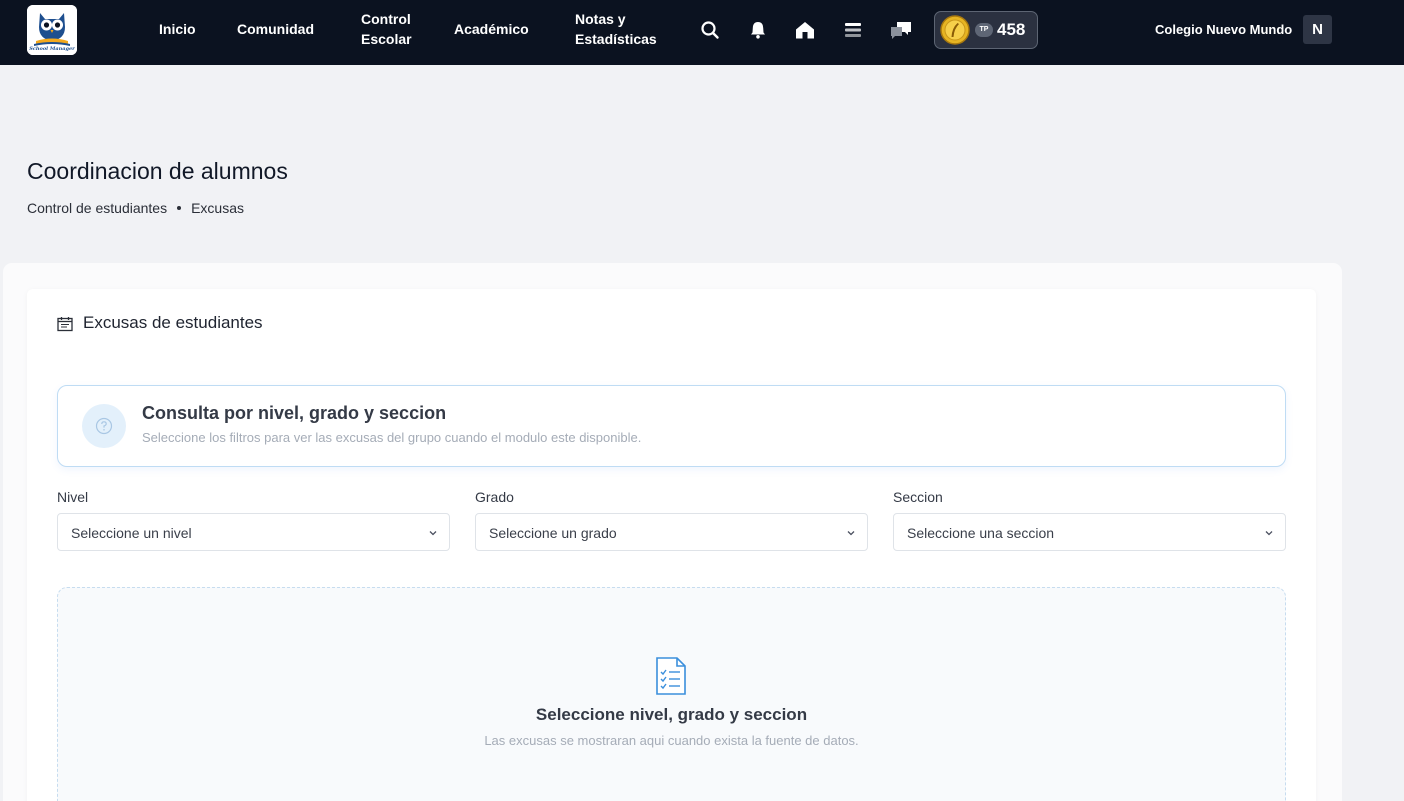  Describe the element at coordinates (671, 426) in the screenshot. I see `info-banner` at that location.